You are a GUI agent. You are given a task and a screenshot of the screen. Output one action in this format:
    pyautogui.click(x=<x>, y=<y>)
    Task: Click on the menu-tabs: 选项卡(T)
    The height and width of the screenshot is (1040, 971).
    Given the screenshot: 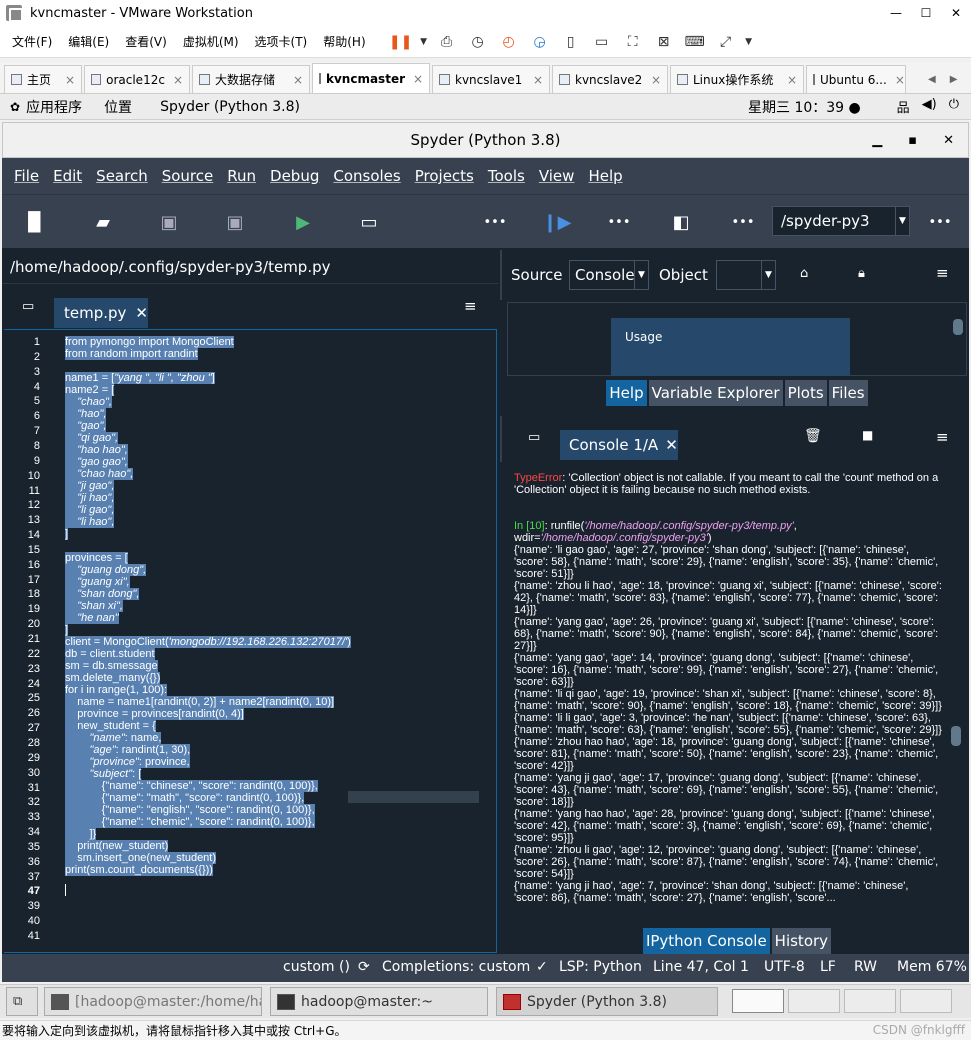 What is the action you would take?
    pyautogui.click(x=281, y=41)
    